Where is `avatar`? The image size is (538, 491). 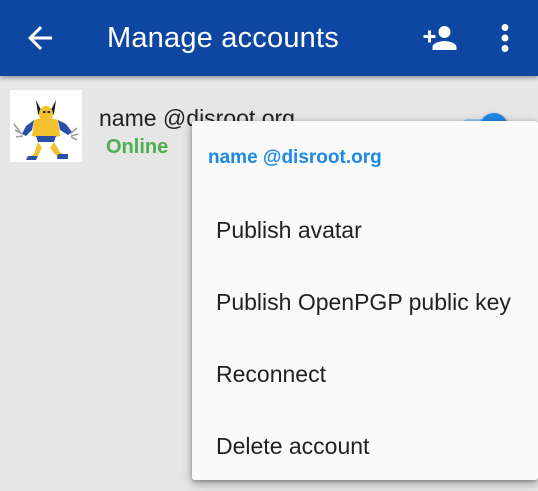
avatar is located at coordinates (46, 126).